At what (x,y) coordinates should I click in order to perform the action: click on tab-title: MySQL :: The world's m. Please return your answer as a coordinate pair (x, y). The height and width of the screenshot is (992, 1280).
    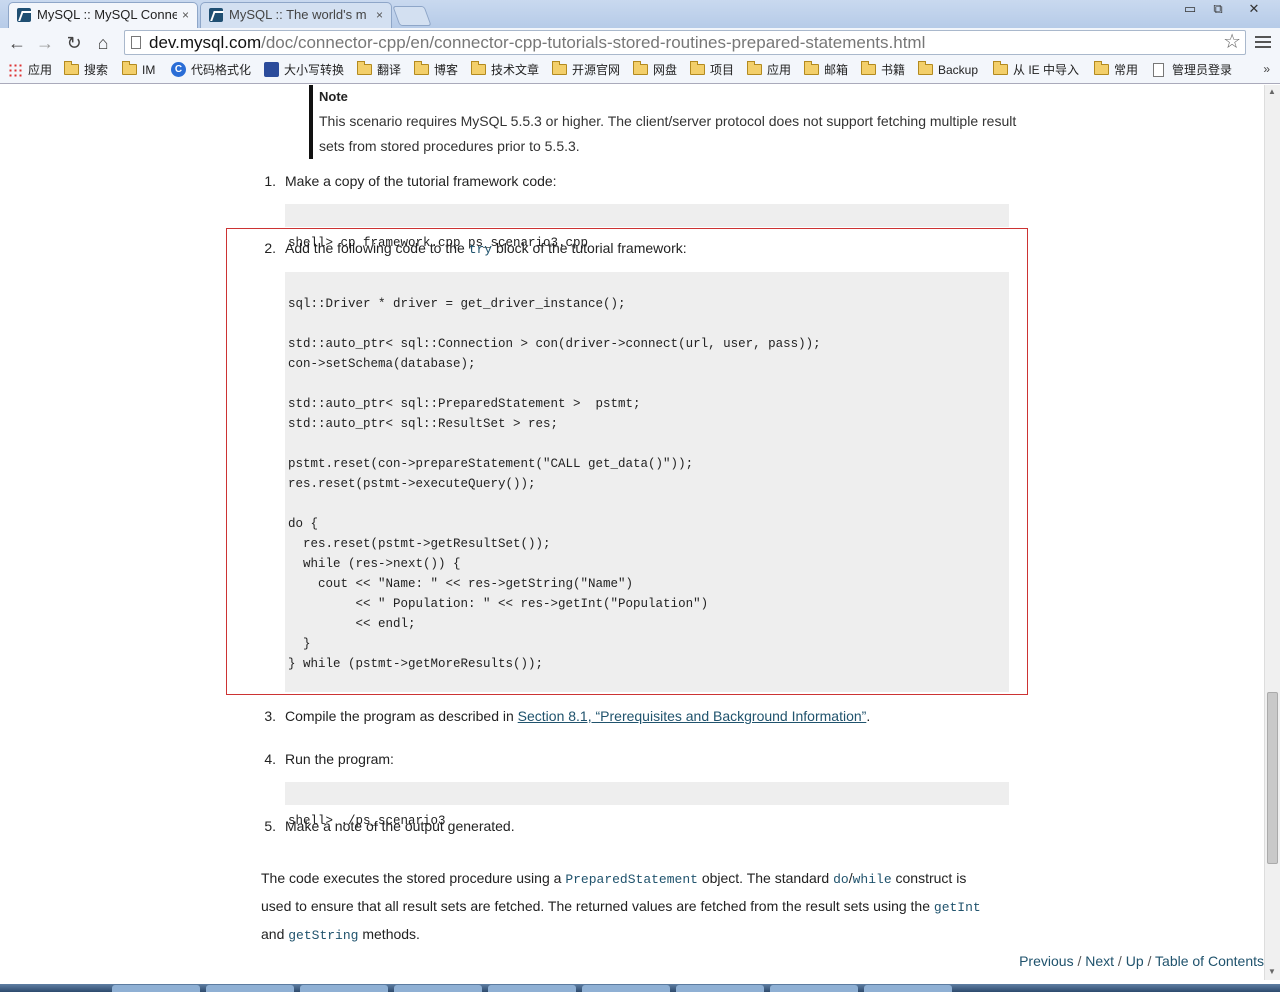
    Looking at the image, I should click on (298, 14).